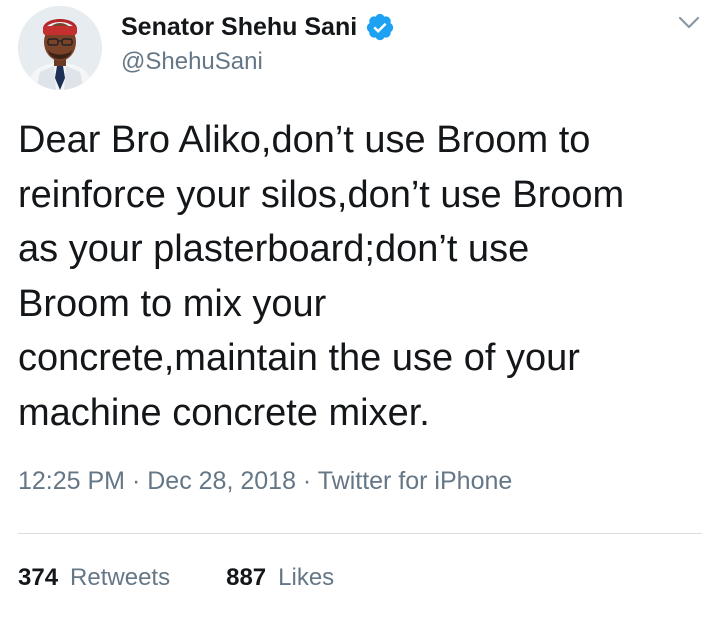 The width and height of the screenshot is (720, 618). What do you see at coordinates (176, 578) in the screenshot?
I see `tweet-stats: 374 Retweets 887 Likes` at bounding box center [176, 578].